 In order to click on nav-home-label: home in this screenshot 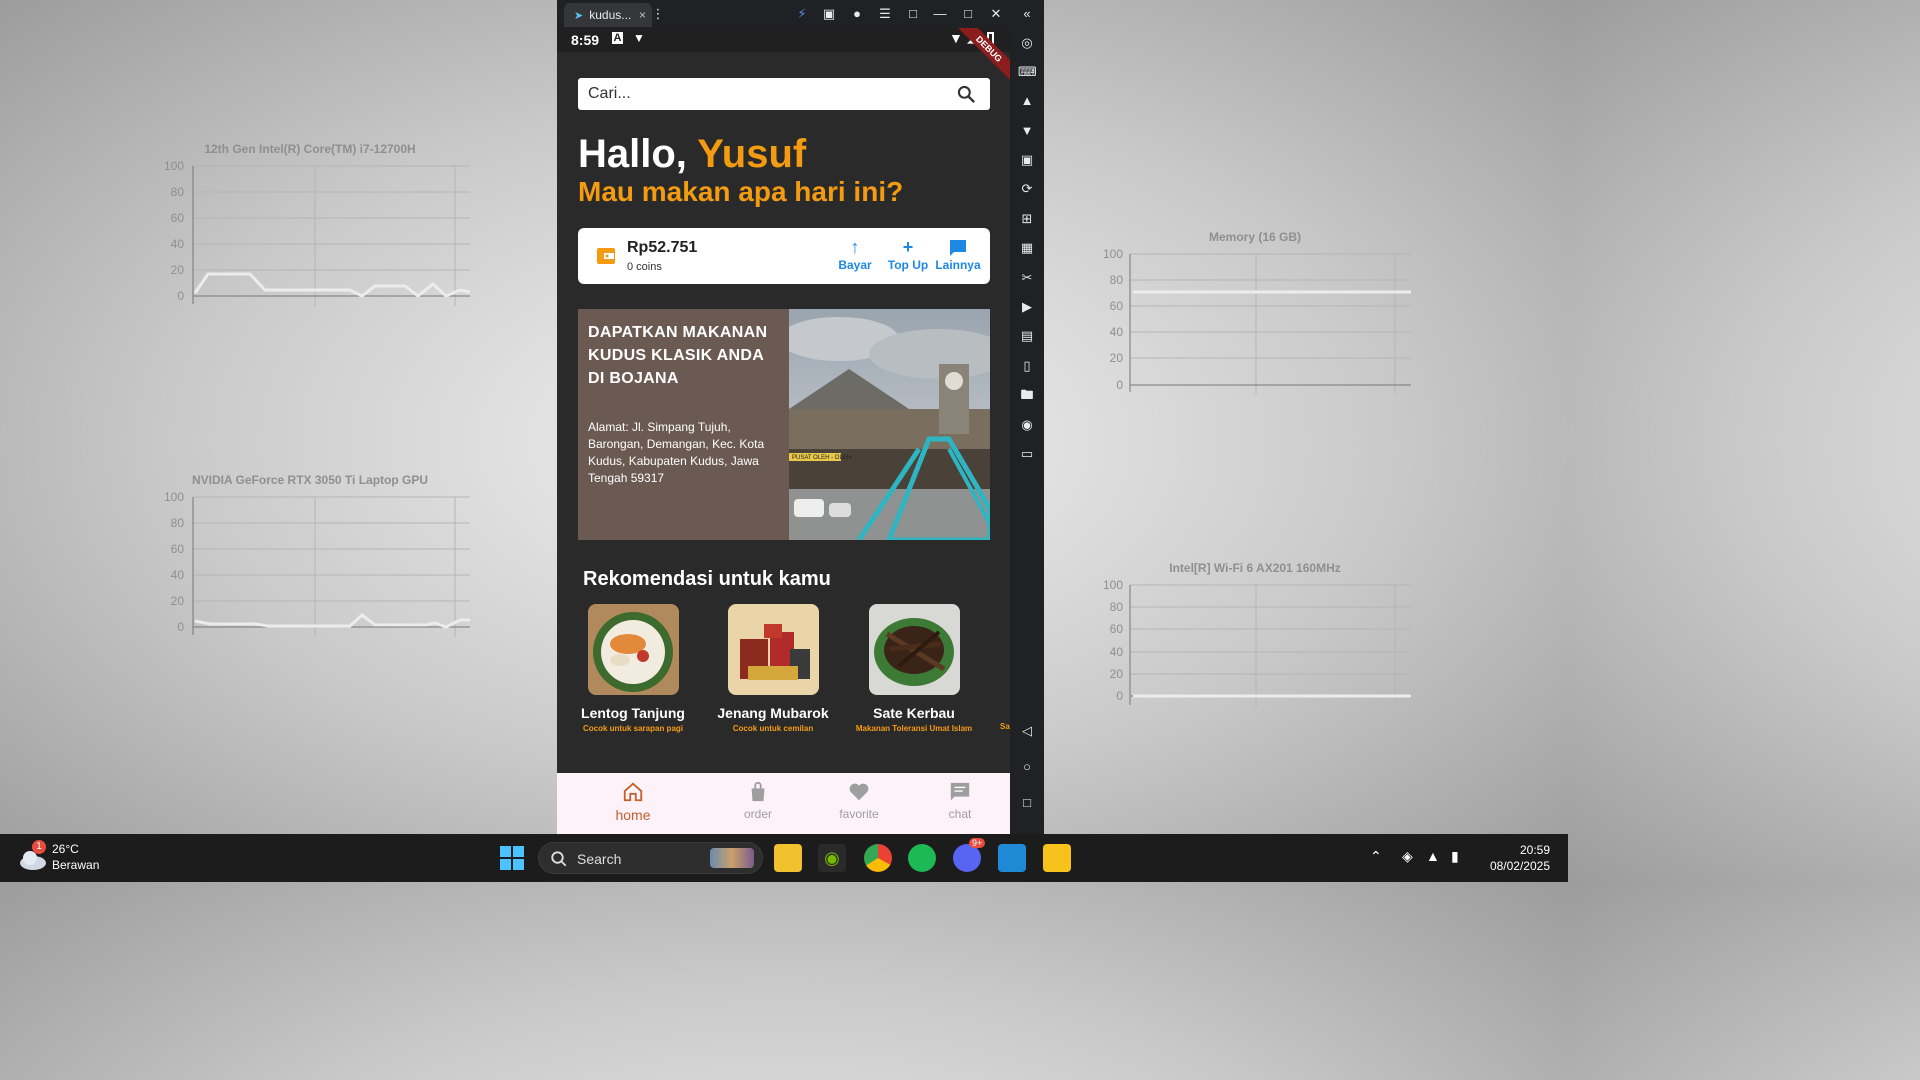, I will do `click(633, 815)`.